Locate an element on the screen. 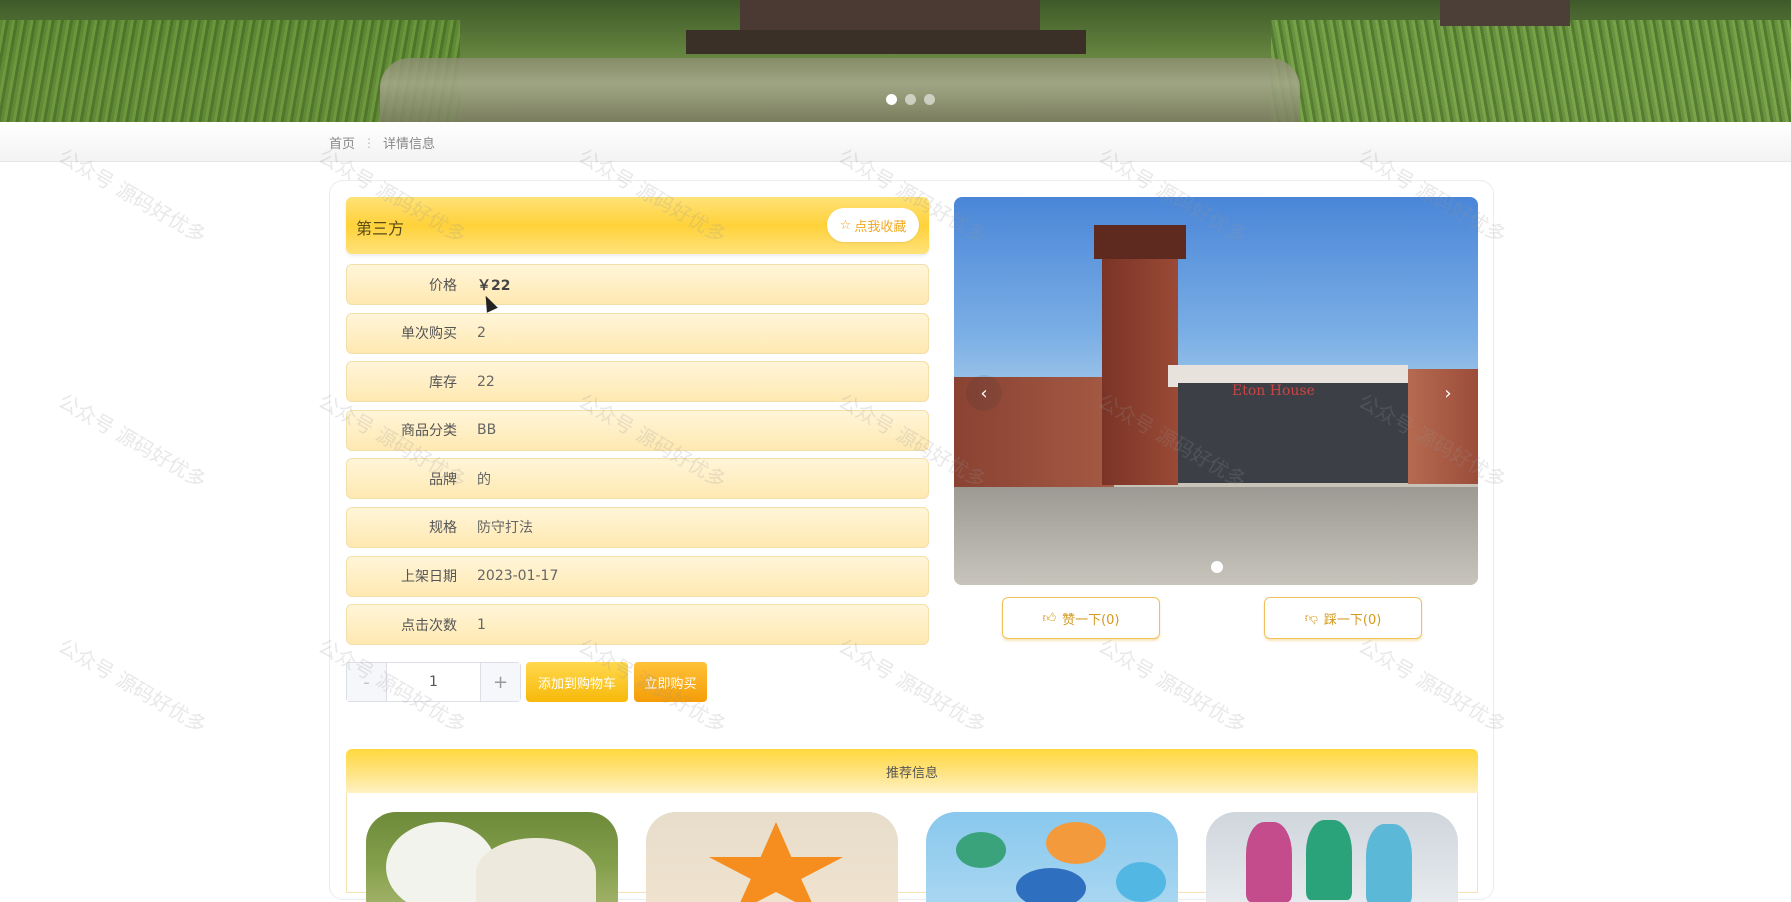  field-row-date: 上架日期 2023-01-17 is located at coordinates (637, 576).